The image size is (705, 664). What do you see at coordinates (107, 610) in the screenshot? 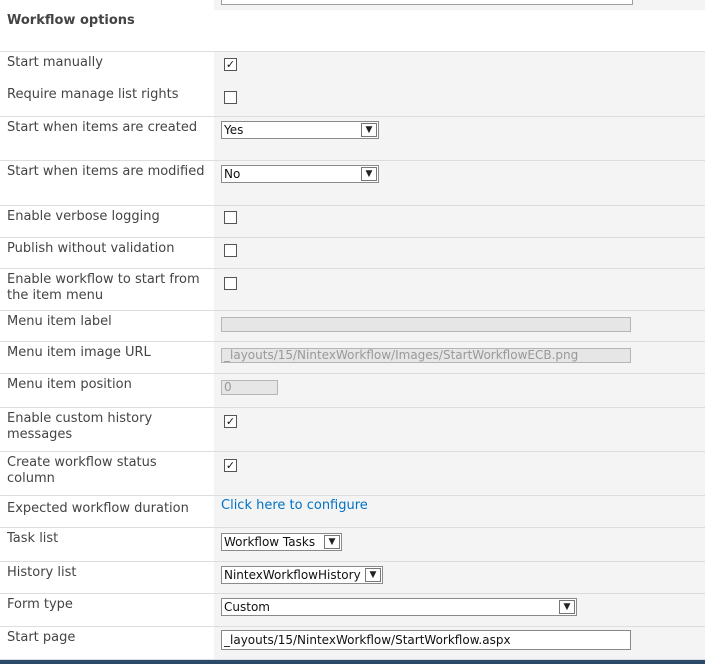
I see `form-type-label: Form type` at bounding box center [107, 610].